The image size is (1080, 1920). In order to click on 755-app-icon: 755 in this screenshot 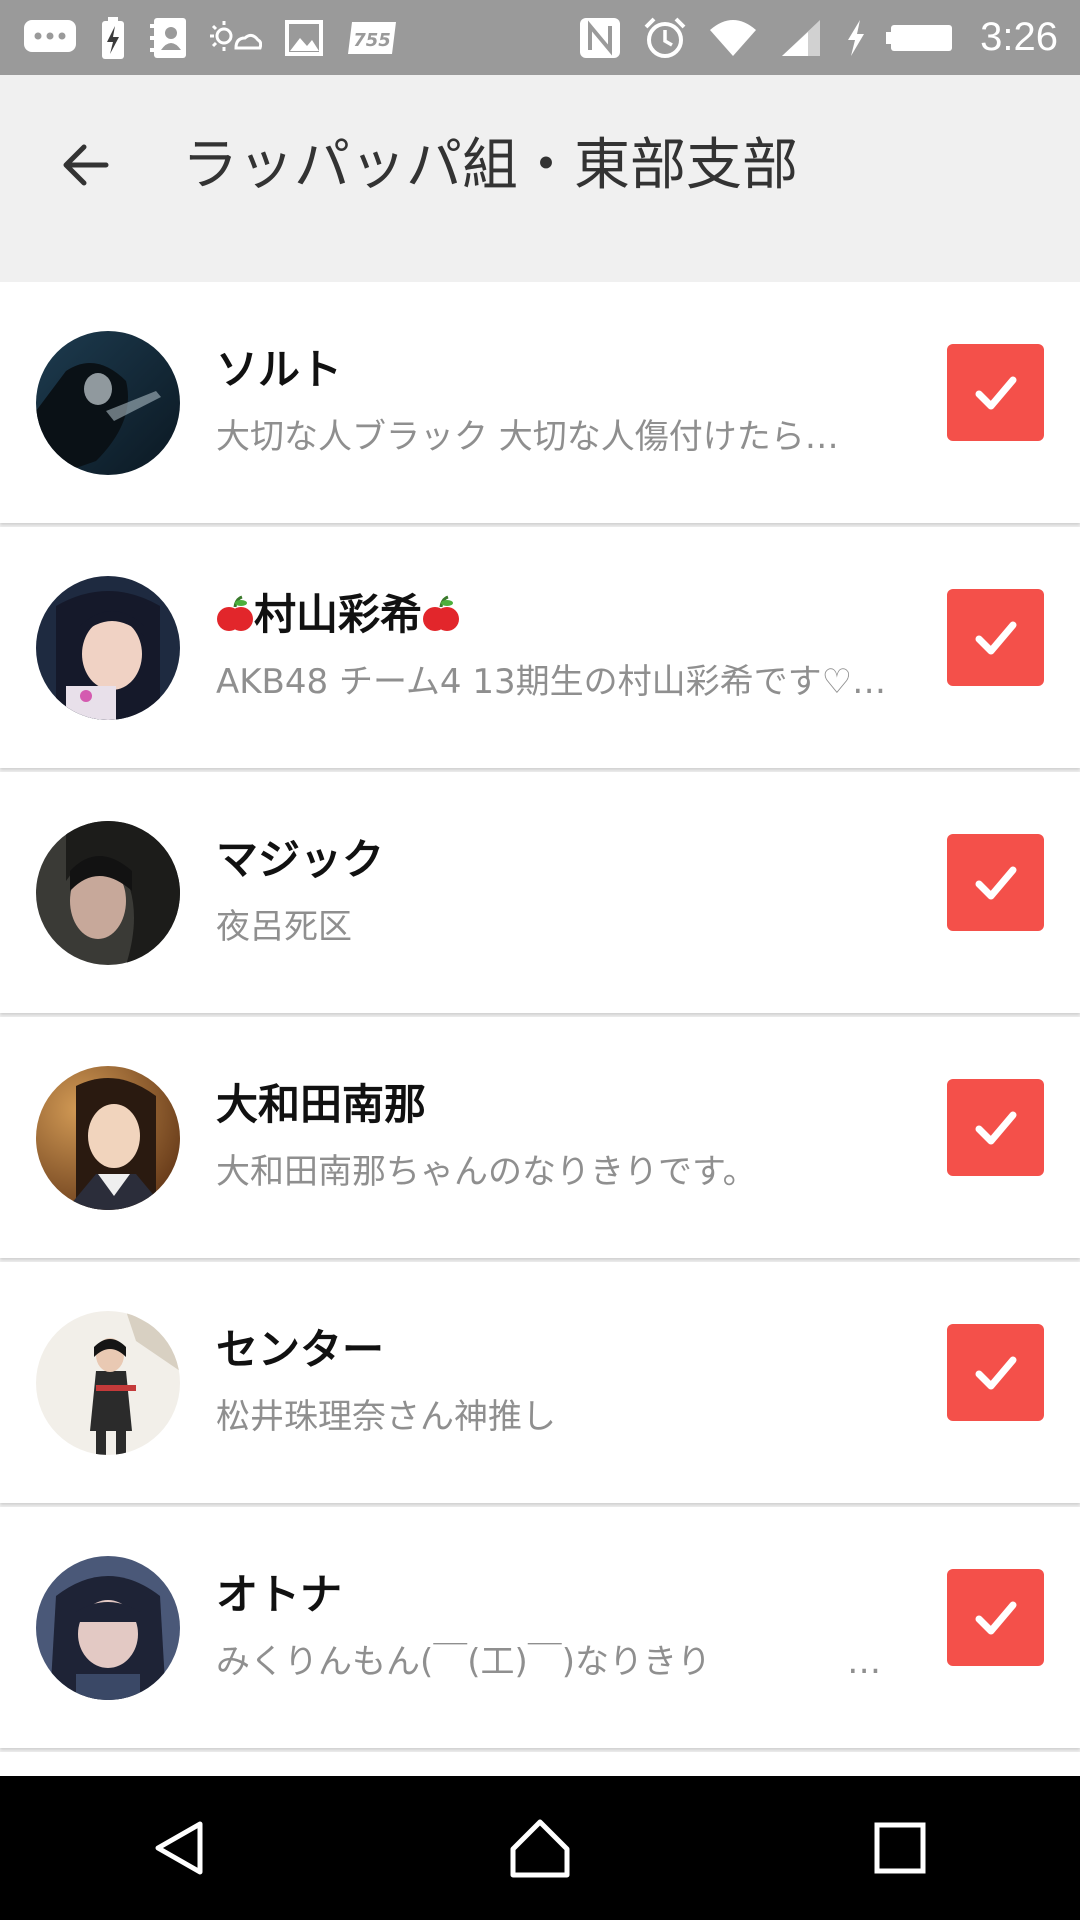, I will do `click(372, 38)`.